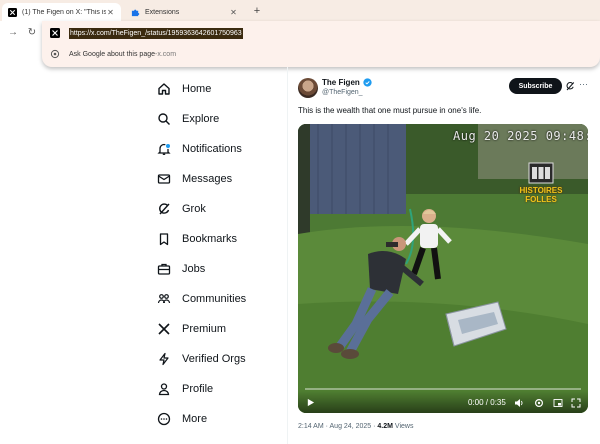 This screenshot has height=444, width=600. I want to click on author-name-row: The Figen, so click(347, 82).